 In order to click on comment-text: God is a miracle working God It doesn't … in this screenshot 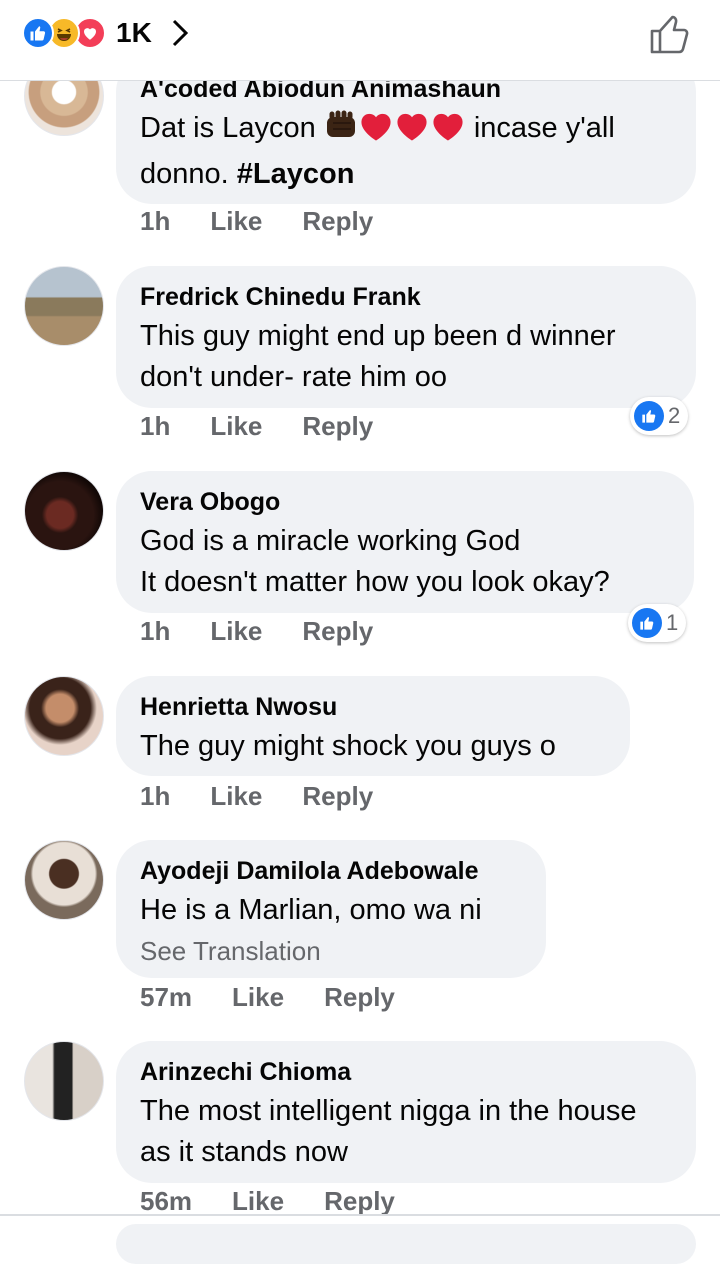, I will do `click(375, 561)`.